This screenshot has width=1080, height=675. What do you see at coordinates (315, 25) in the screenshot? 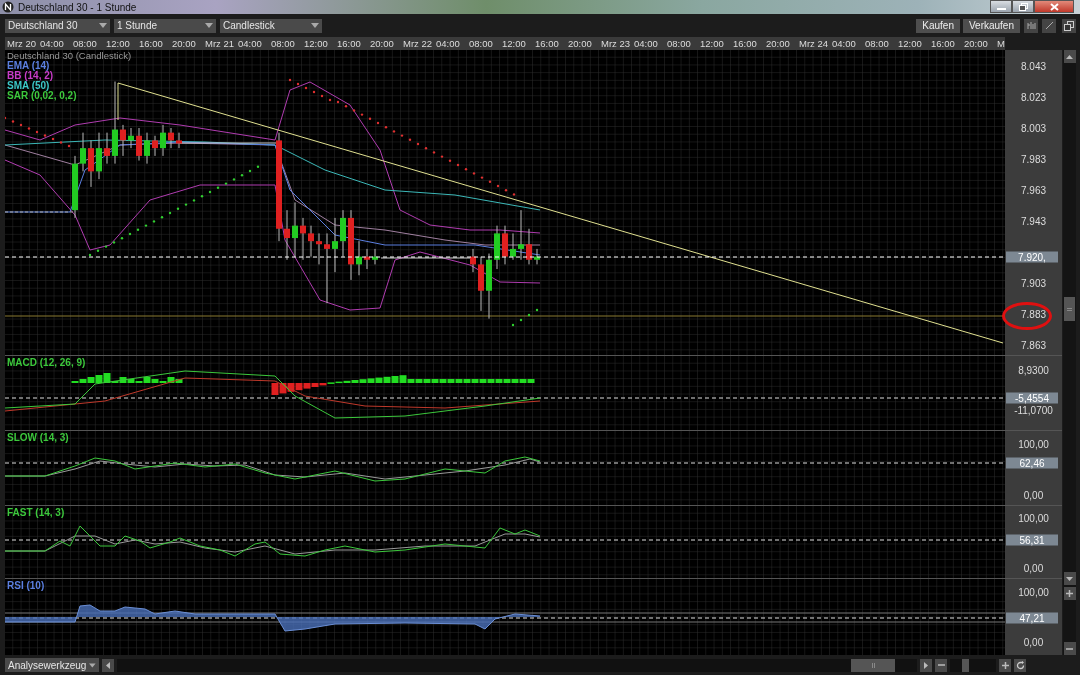
I see `caret-icon` at bounding box center [315, 25].